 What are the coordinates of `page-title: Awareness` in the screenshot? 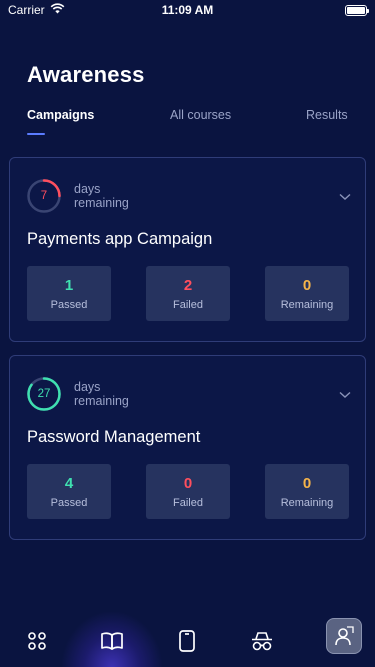 It's located at (86, 74).